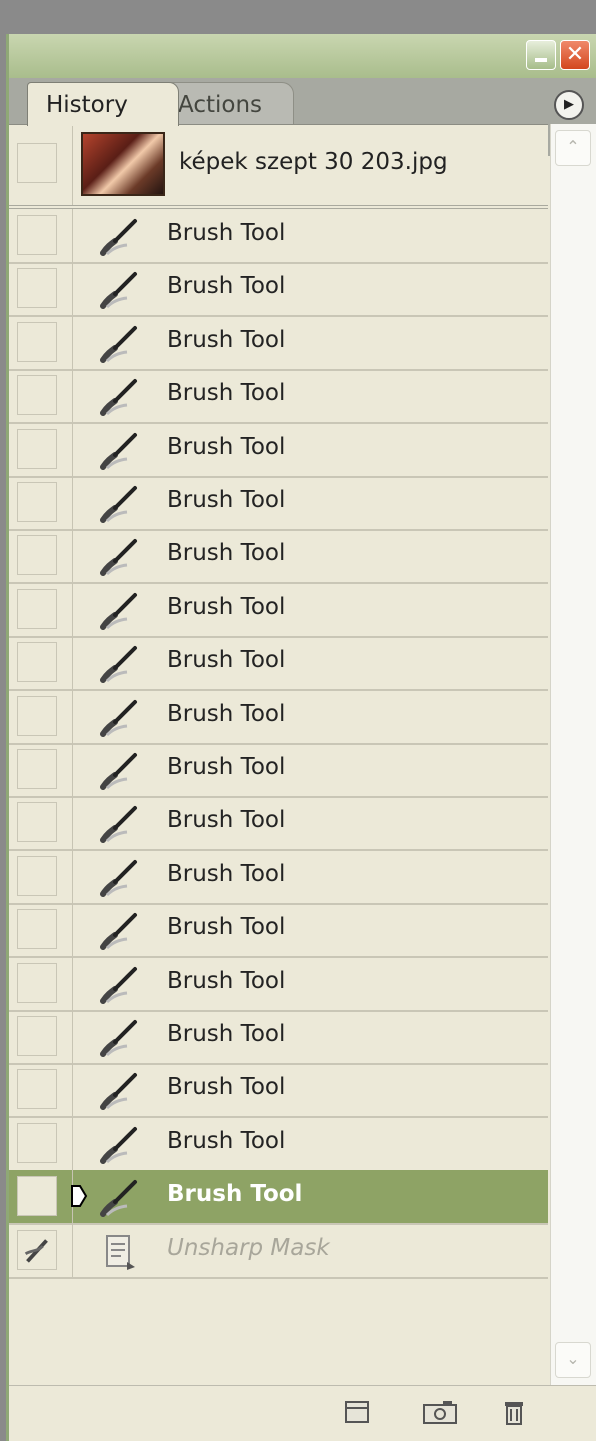 The width and height of the screenshot is (596, 1441). Describe the element at coordinates (569, 105) in the screenshot. I see `panel-menu-button: ▶` at that location.